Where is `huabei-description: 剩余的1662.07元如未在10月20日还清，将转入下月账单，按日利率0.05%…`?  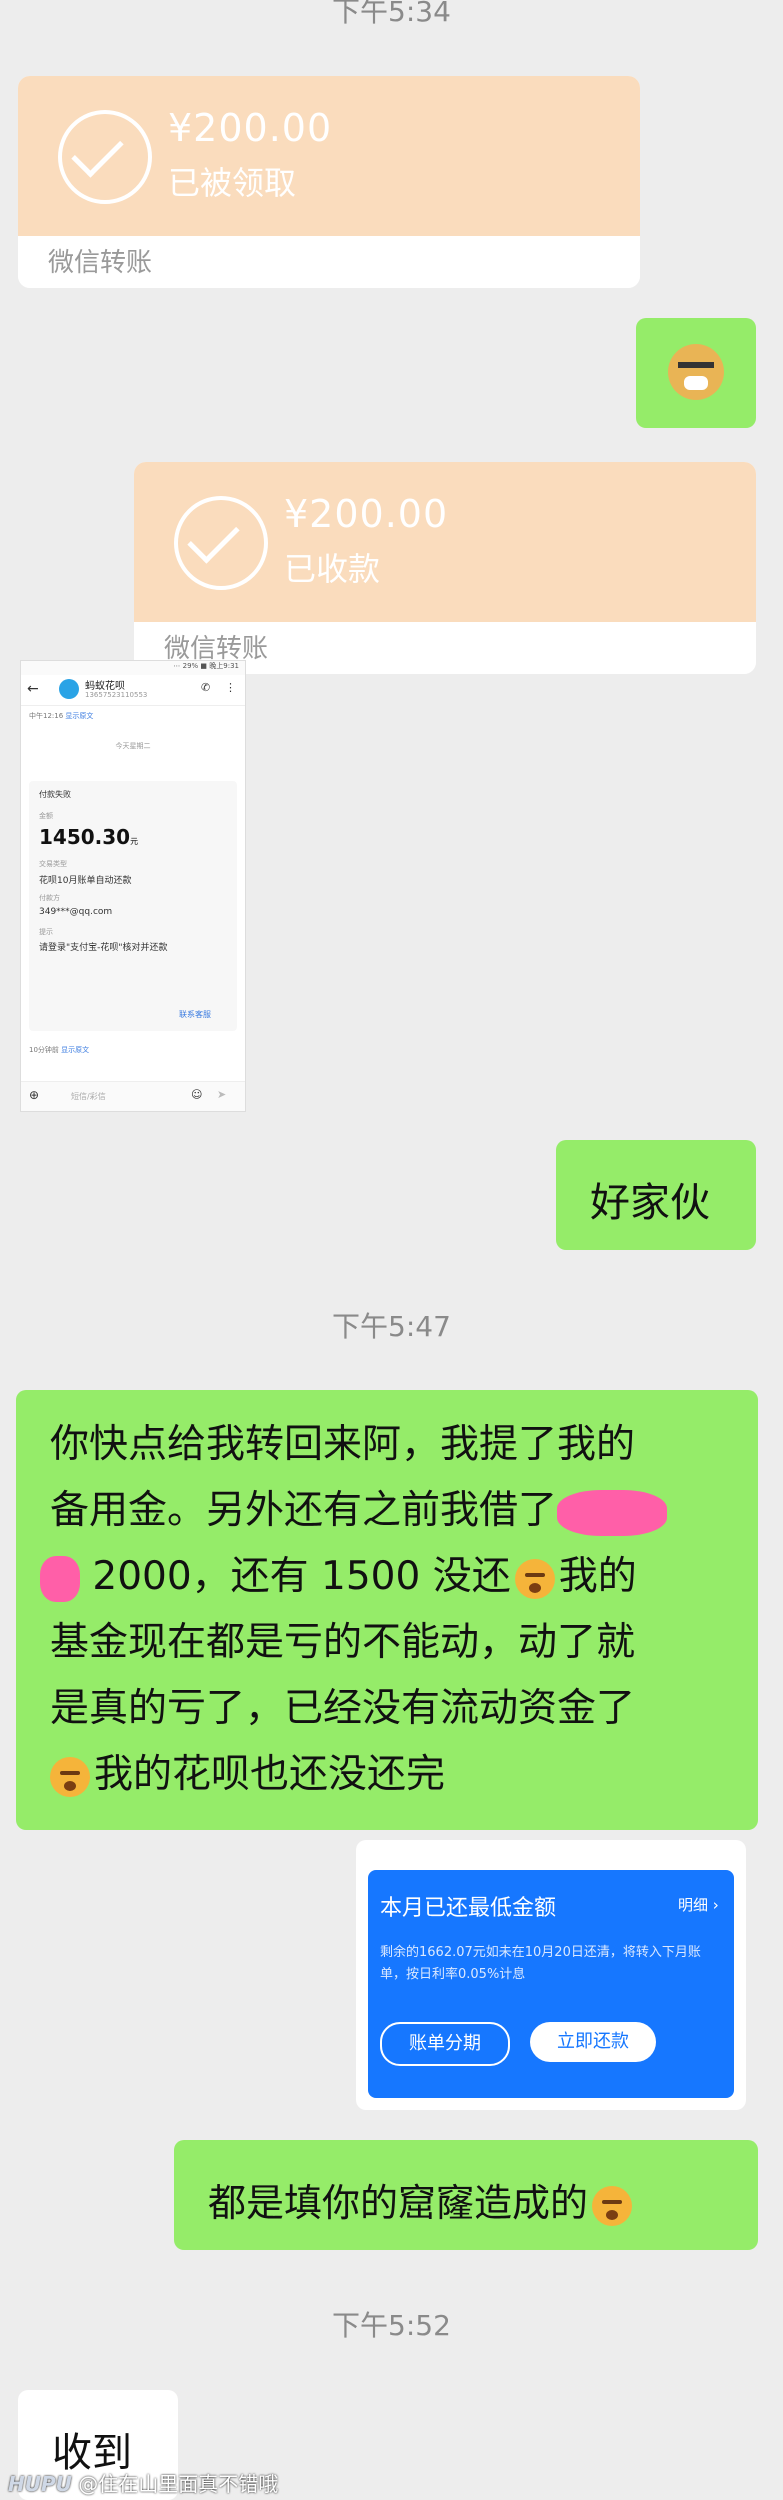
huabei-description: 剩余的1662.07元如未在10月20日还清，将转入下月账单，按日利率0.05%… is located at coordinates (540, 1963).